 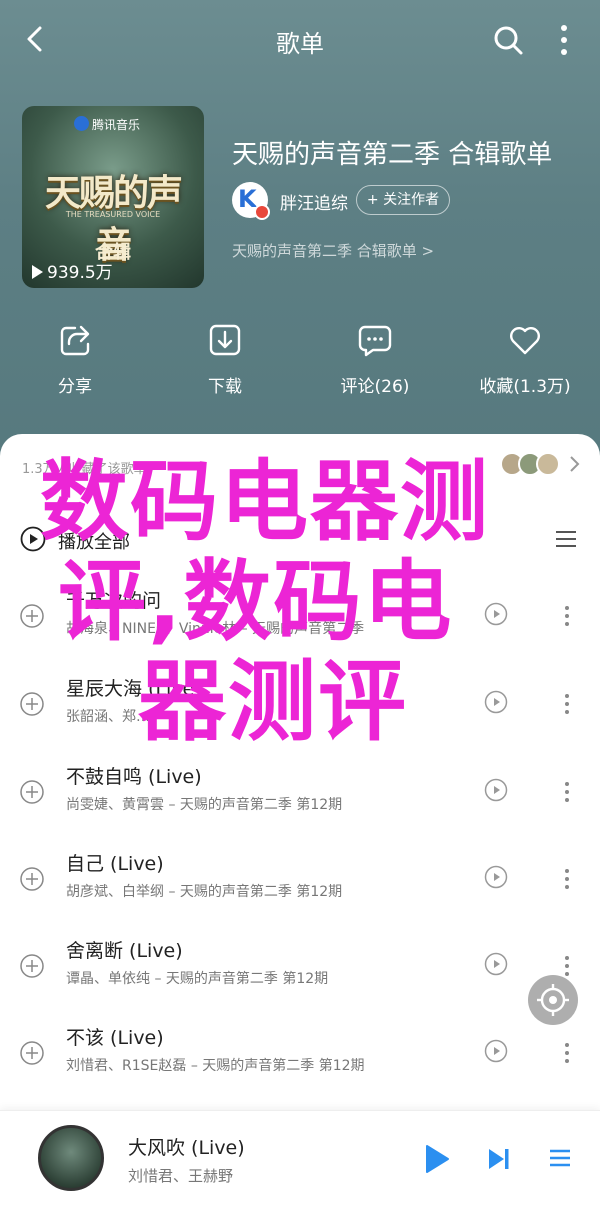 What do you see at coordinates (333, 250) in the screenshot?
I see `playlist-description: 天赐的声音第二季 合辑歌单 >` at bounding box center [333, 250].